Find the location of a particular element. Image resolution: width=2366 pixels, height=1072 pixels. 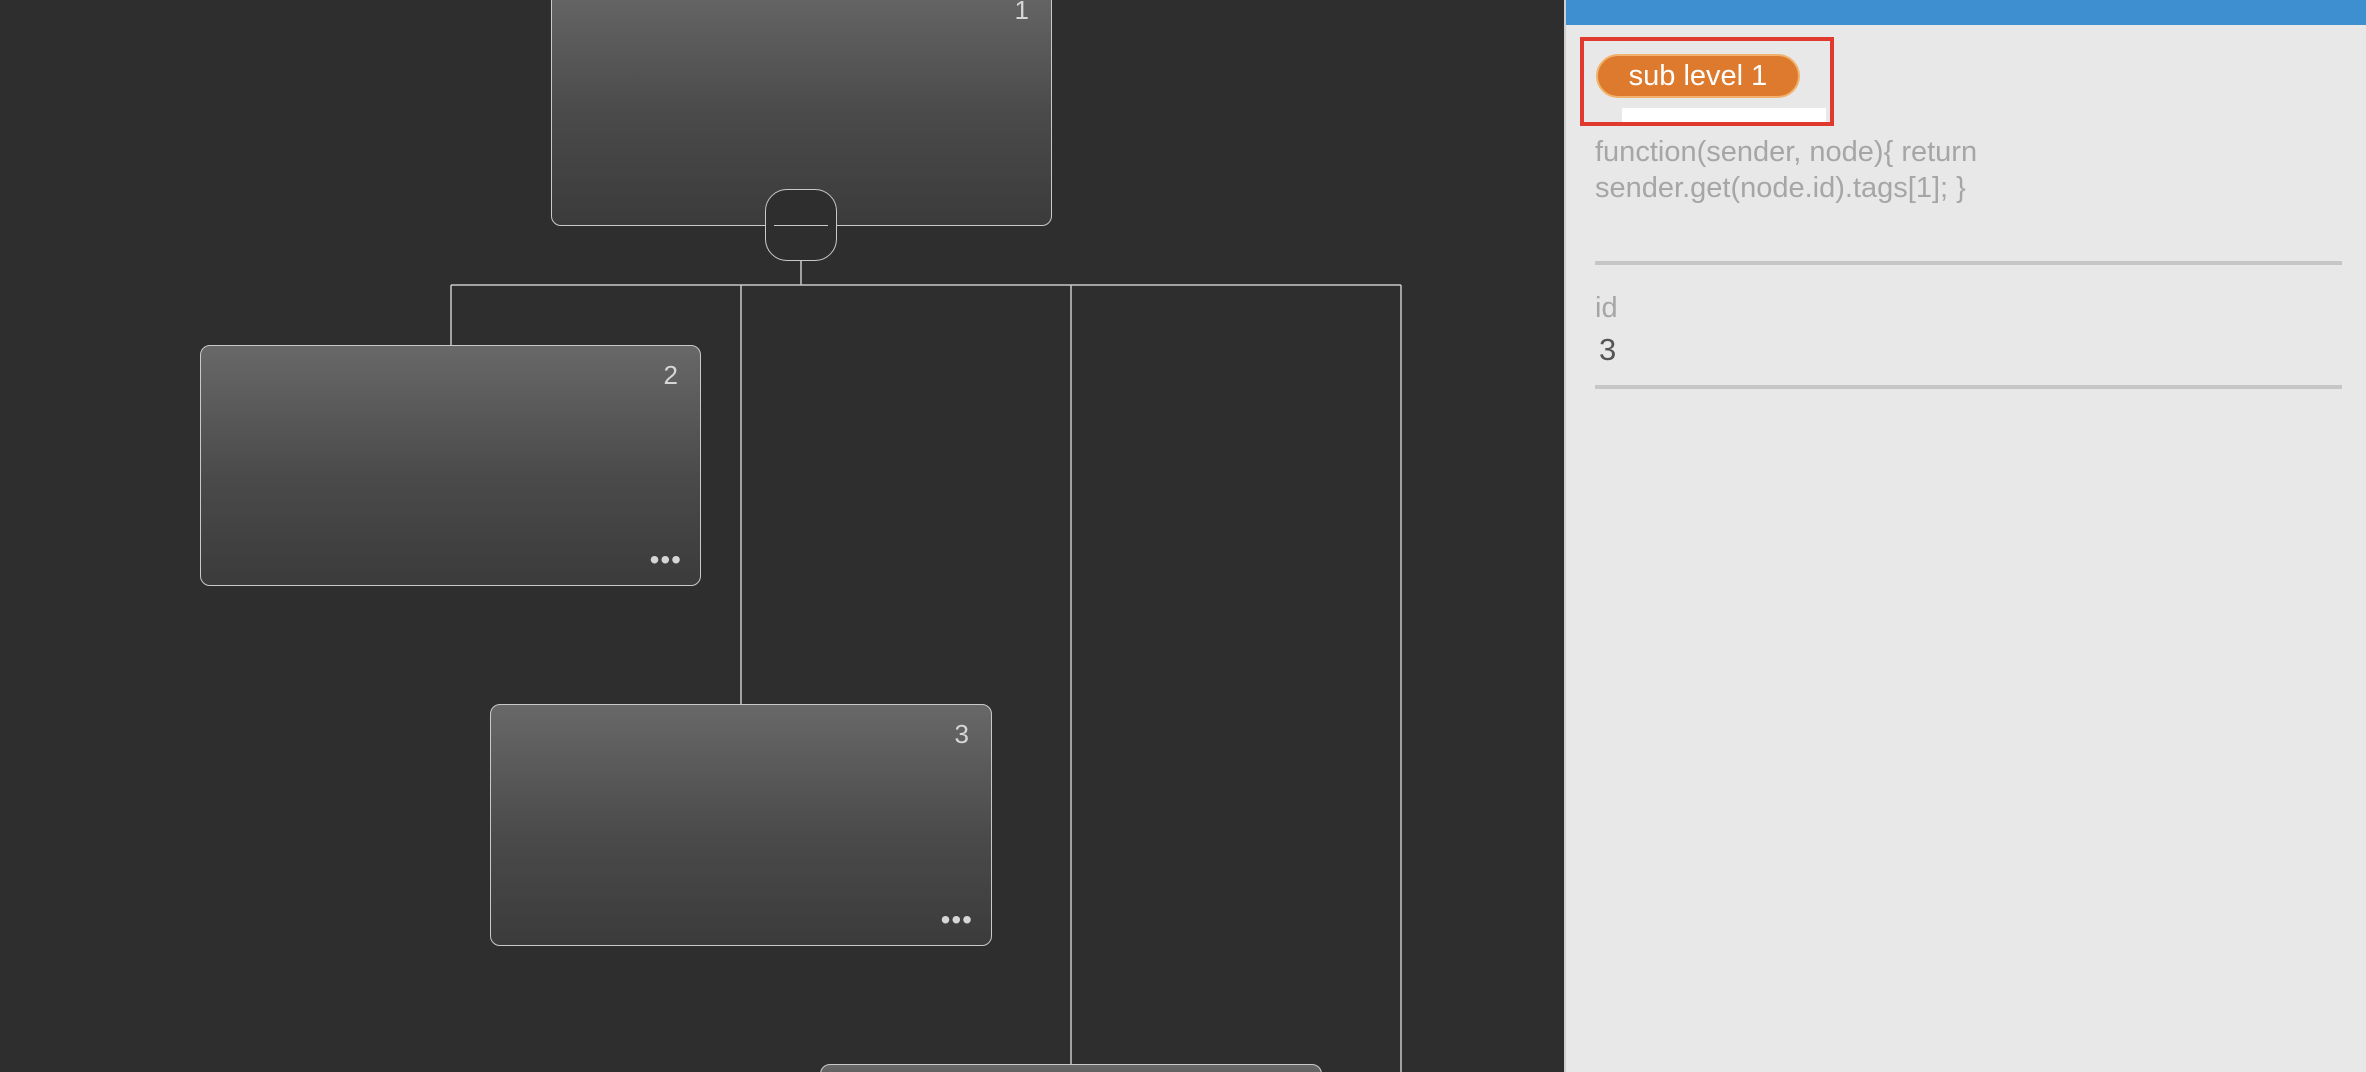

tag-selector-highlight: sub level 1 is located at coordinates (1707, 81).